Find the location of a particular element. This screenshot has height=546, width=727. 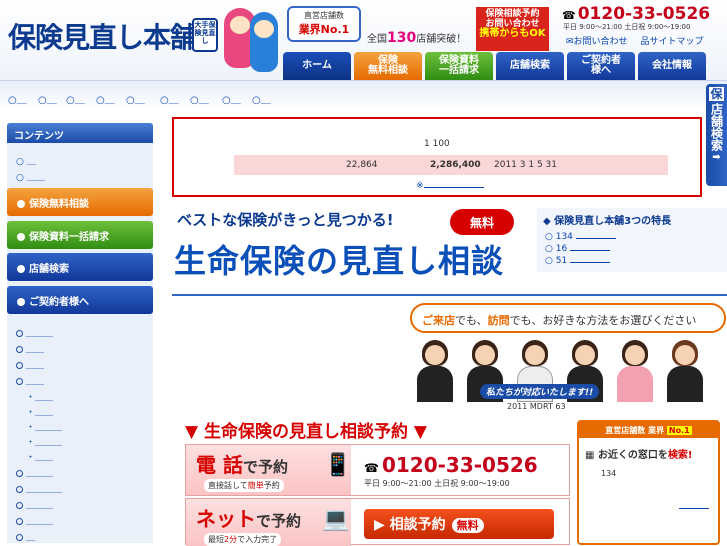

sidebar-link: ＿ is located at coordinates (25, 536).